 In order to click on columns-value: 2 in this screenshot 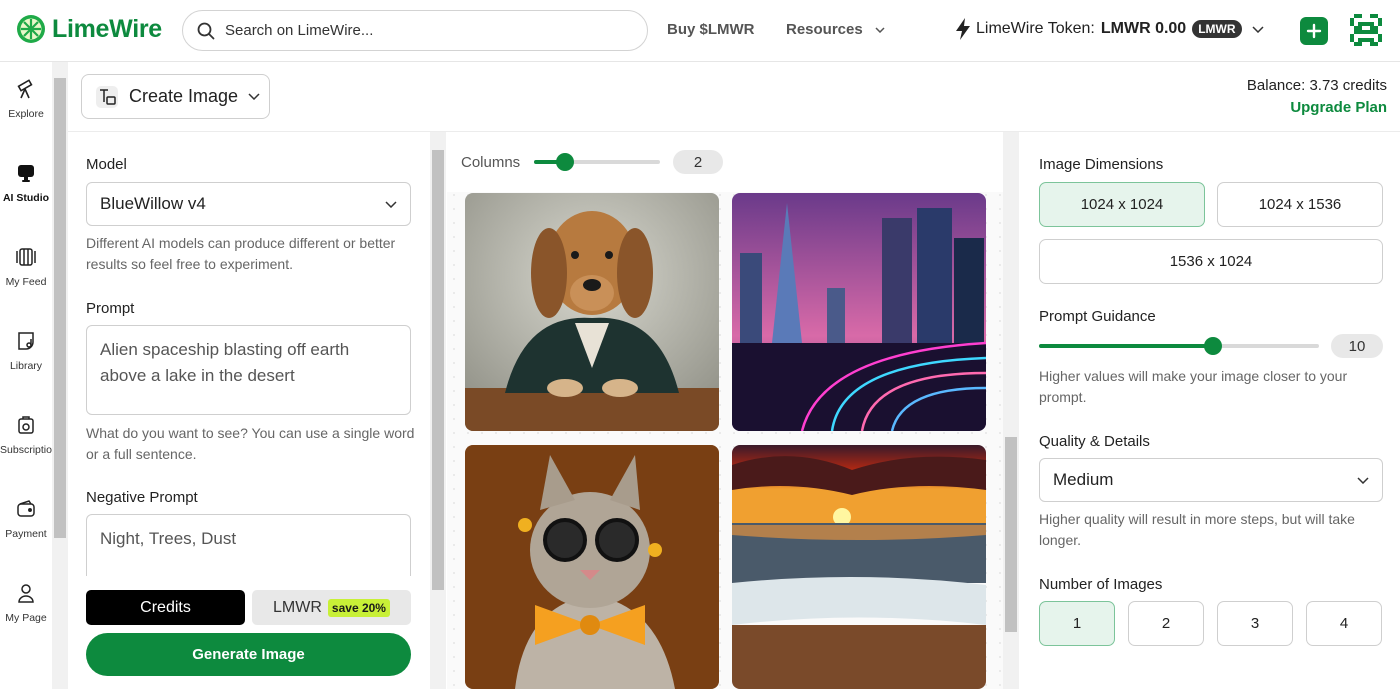, I will do `click(698, 162)`.